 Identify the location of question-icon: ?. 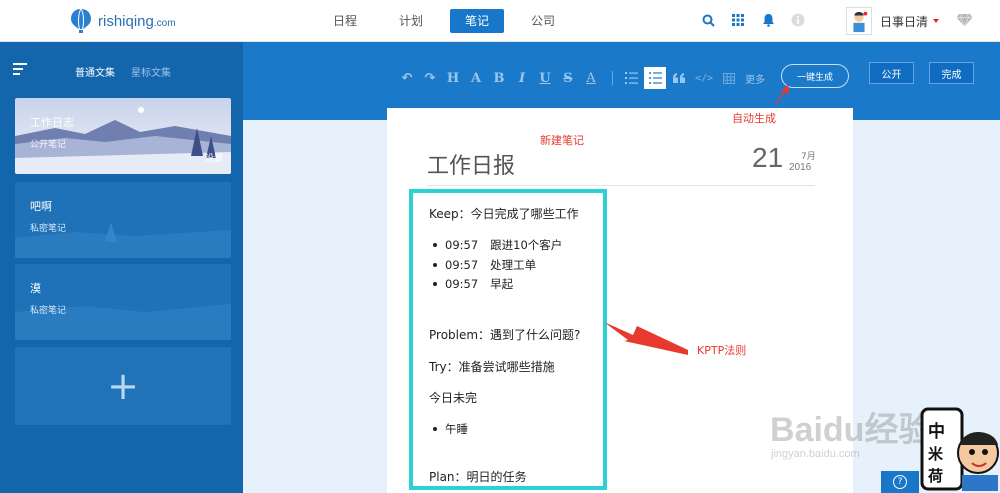
(900, 482).